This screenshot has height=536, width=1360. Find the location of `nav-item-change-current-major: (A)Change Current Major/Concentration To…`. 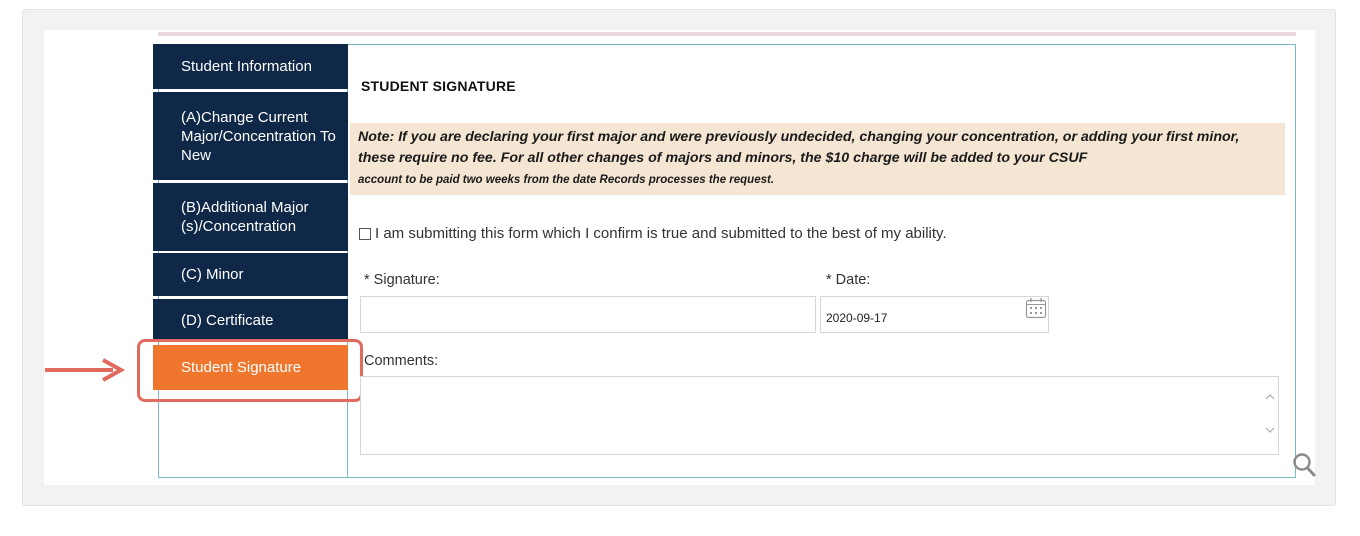

nav-item-change-current-major: (A)Change Current Major/Concentration To… is located at coordinates (250, 136).